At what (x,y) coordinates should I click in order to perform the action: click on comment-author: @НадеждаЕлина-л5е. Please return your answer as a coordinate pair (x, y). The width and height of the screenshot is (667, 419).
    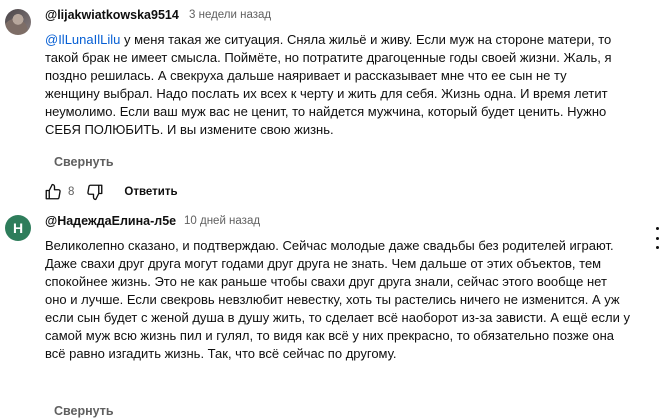
    Looking at the image, I should click on (110, 221).